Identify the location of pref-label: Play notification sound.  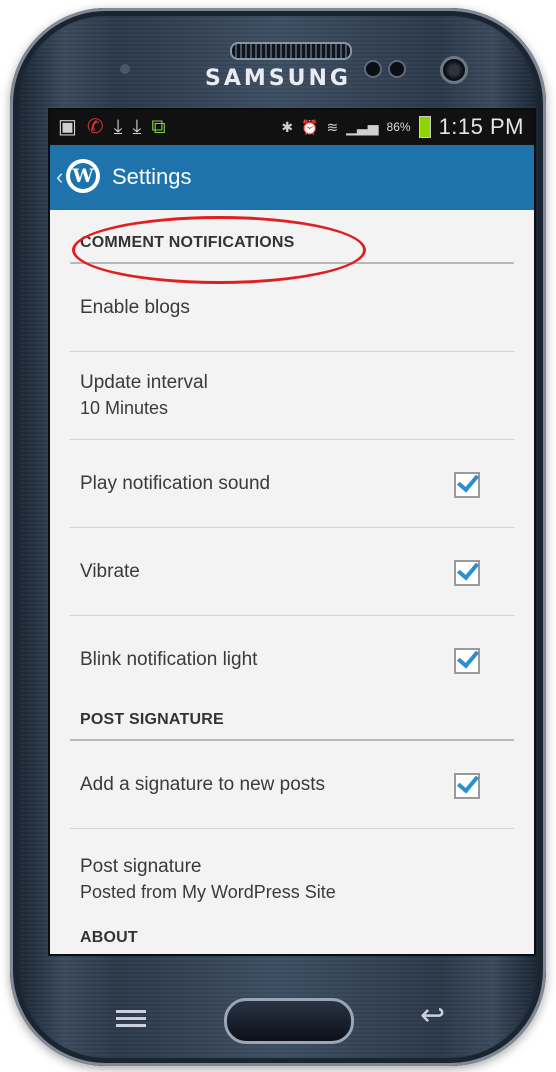
(175, 483).